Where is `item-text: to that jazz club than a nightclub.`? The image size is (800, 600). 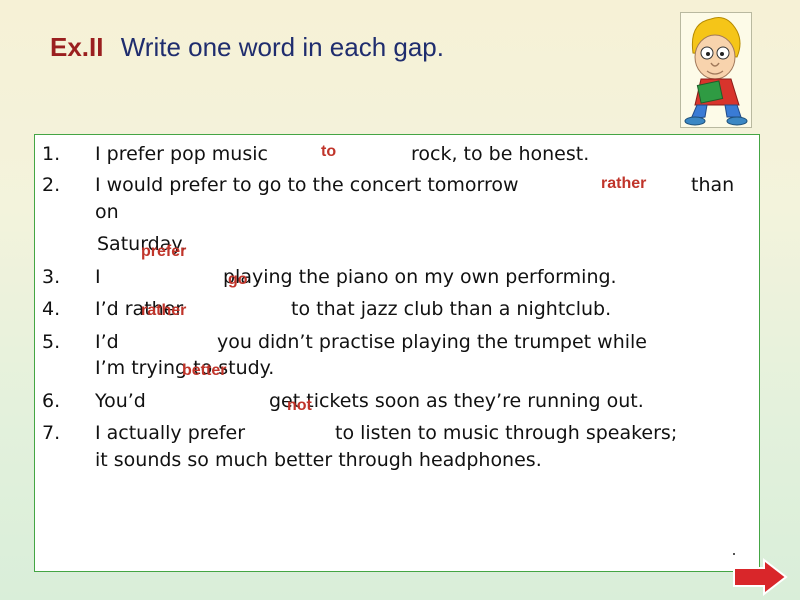
item-text: to that jazz club than a nightclub. is located at coordinates (451, 309).